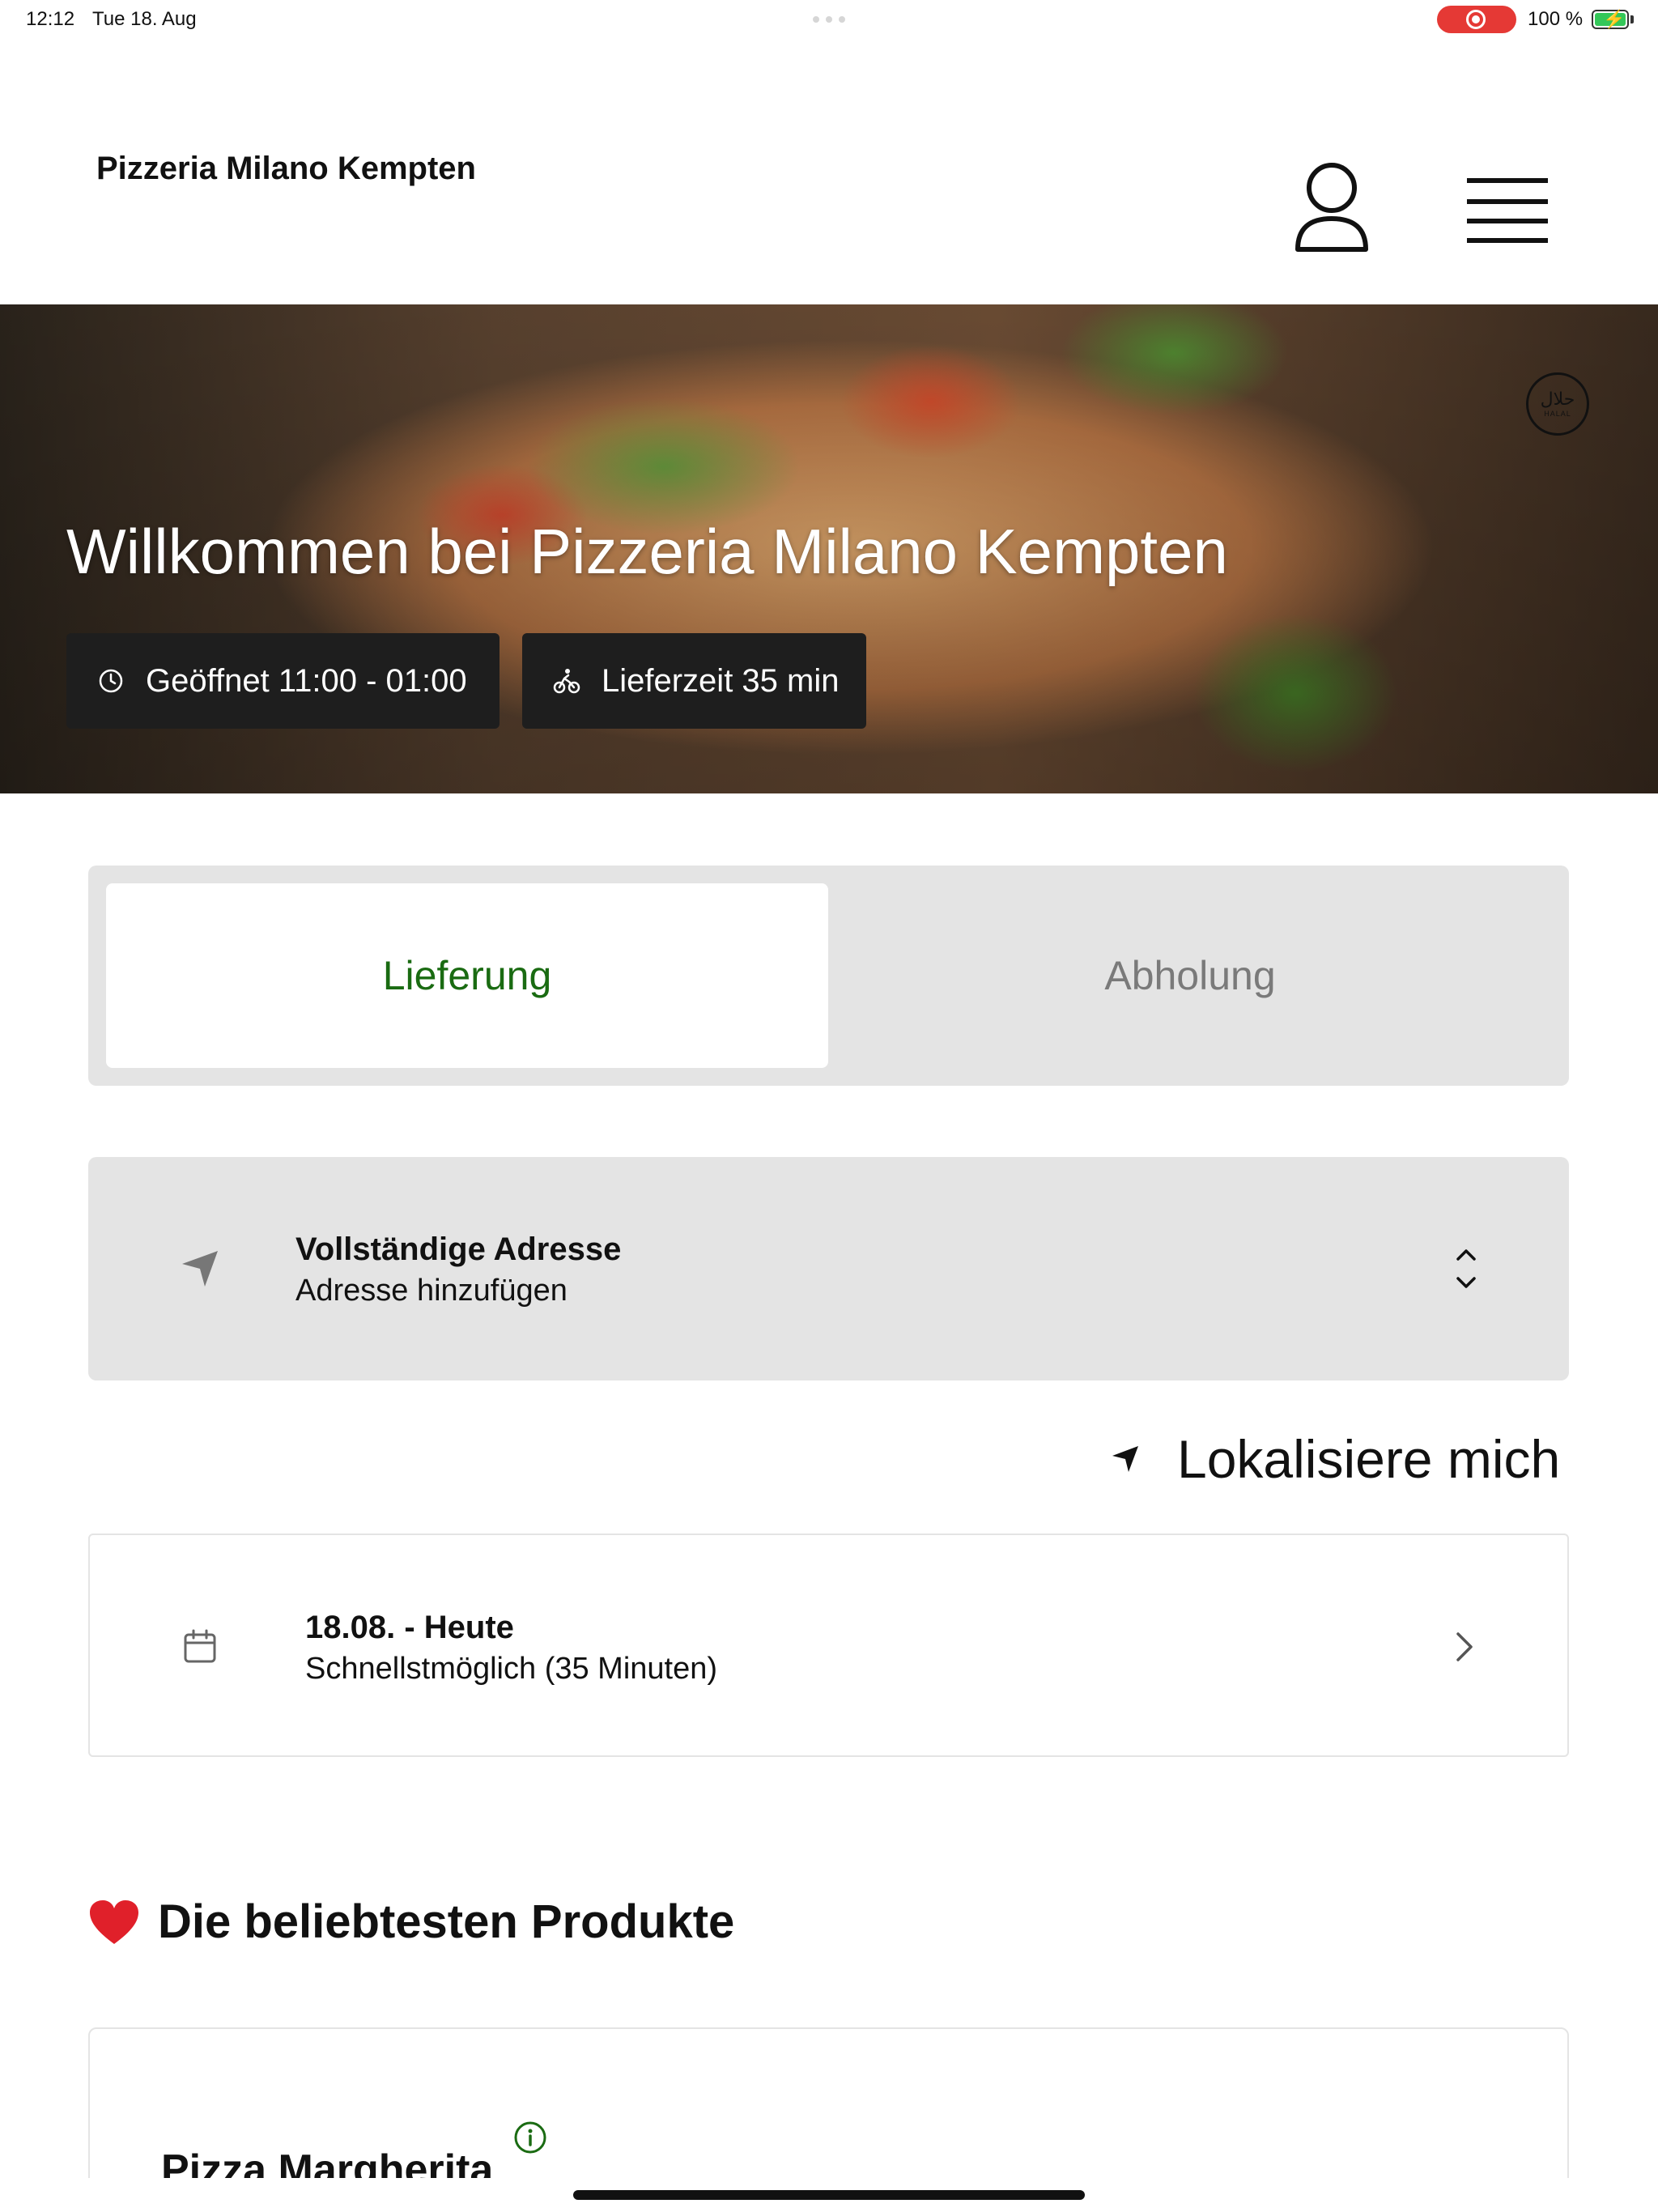  What do you see at coordinates (1332, 209) in the screenshot?
I see `user-icon` at bounding box center [1332, 209].